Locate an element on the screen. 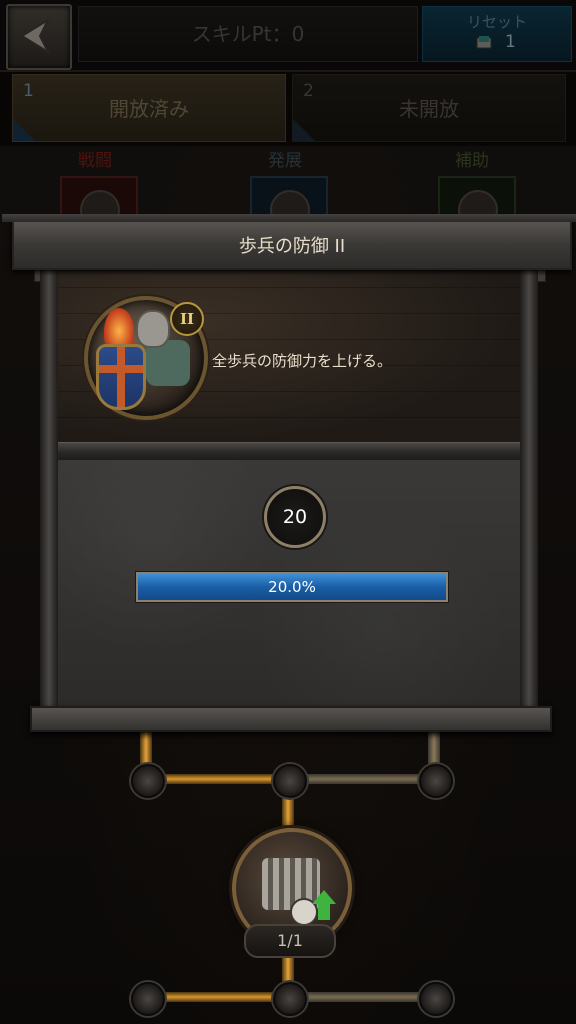 Image resolution: width=576 pixels, height=1024 pixels. shield-icon is located at coordinates (121, 377).